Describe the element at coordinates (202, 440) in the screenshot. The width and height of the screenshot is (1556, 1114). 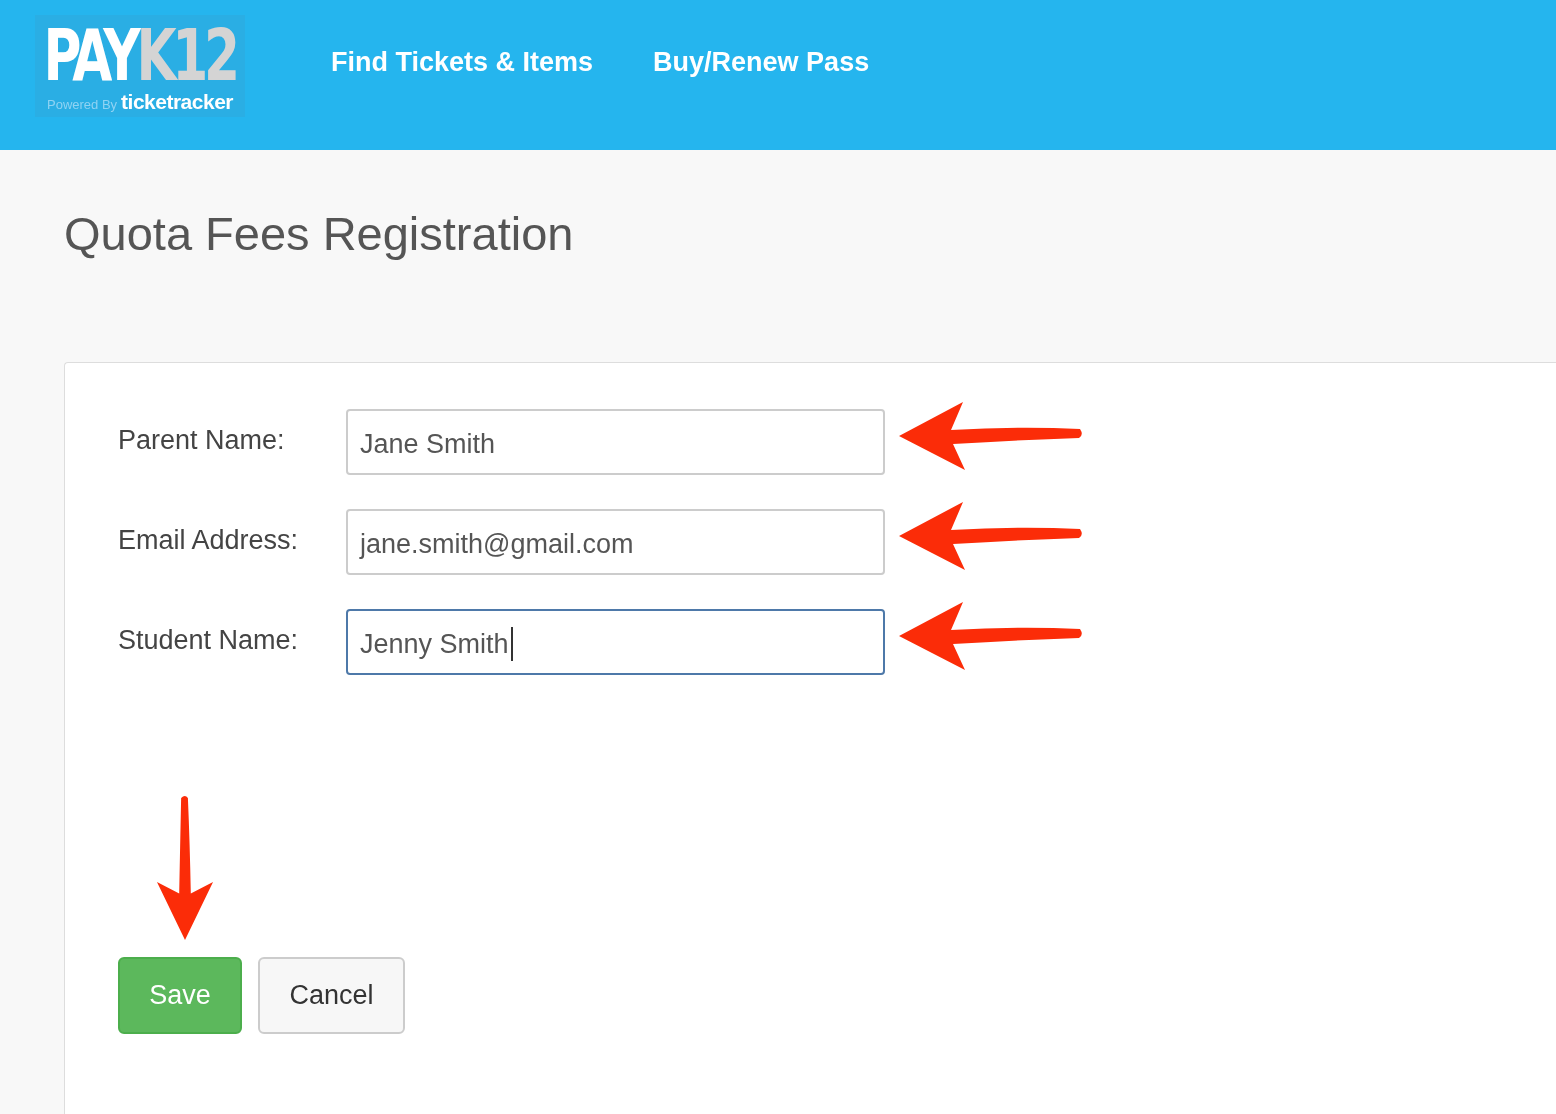
I see `field-label: Parent Name:` at that location.